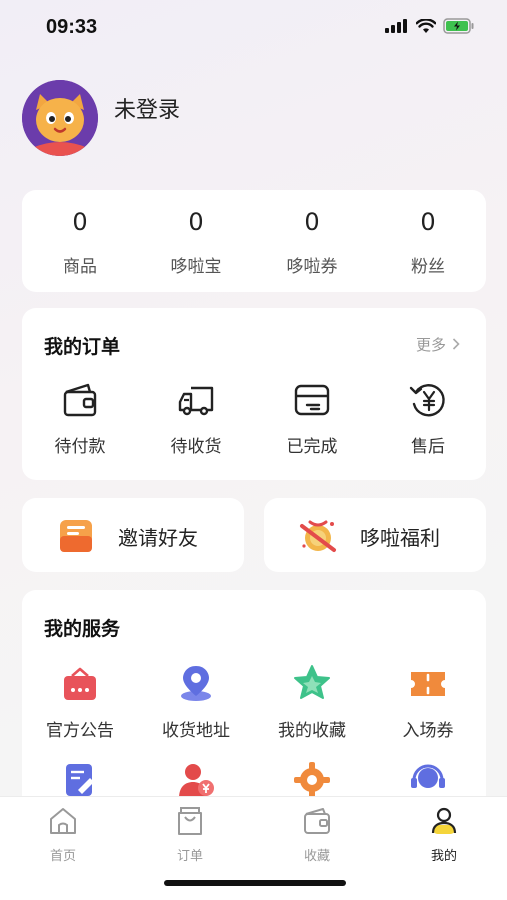  Describe the element at coordinates (428, 776) in the screenshot. I see `headset-icon` at that location.